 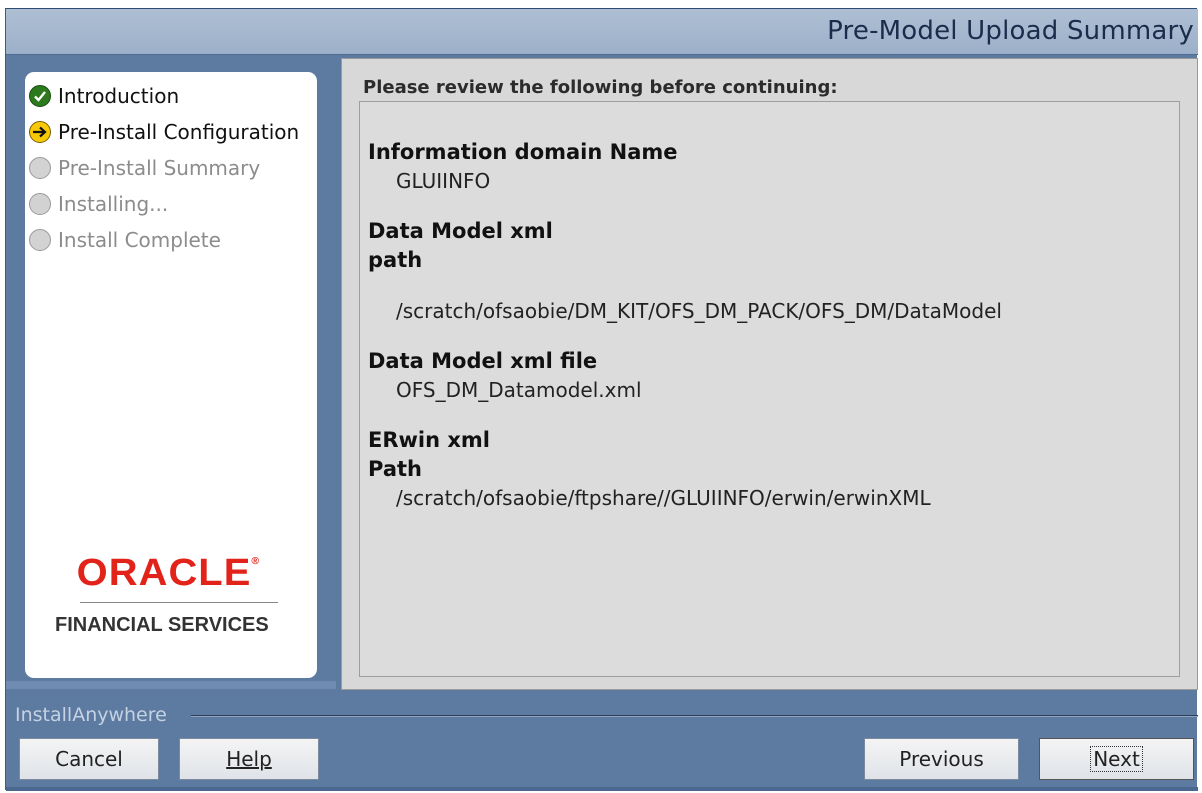 What do you see at coordinates (694, 716) in the screenshot?
I see `footer-divider` at bounding box center [694, 716].